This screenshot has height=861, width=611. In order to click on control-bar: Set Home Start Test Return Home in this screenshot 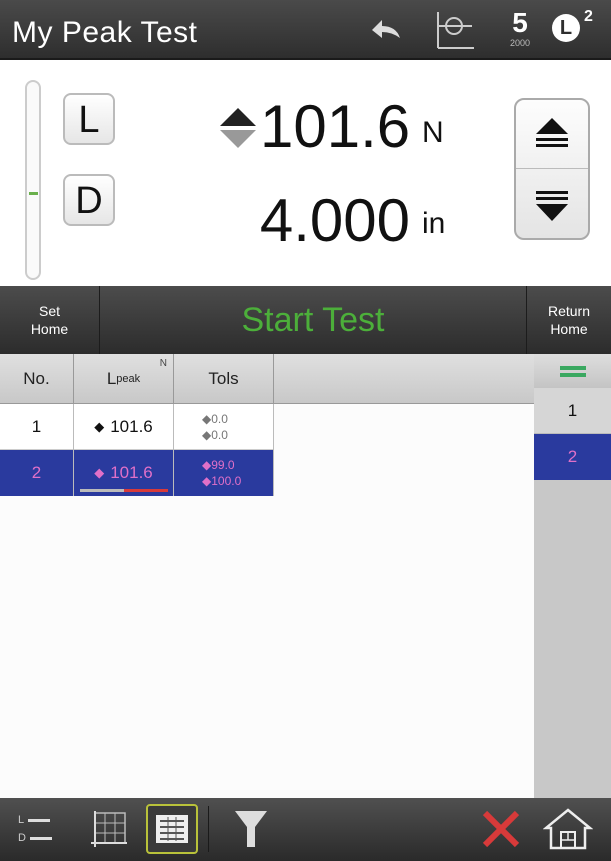, I will do `click(305, 320)`.